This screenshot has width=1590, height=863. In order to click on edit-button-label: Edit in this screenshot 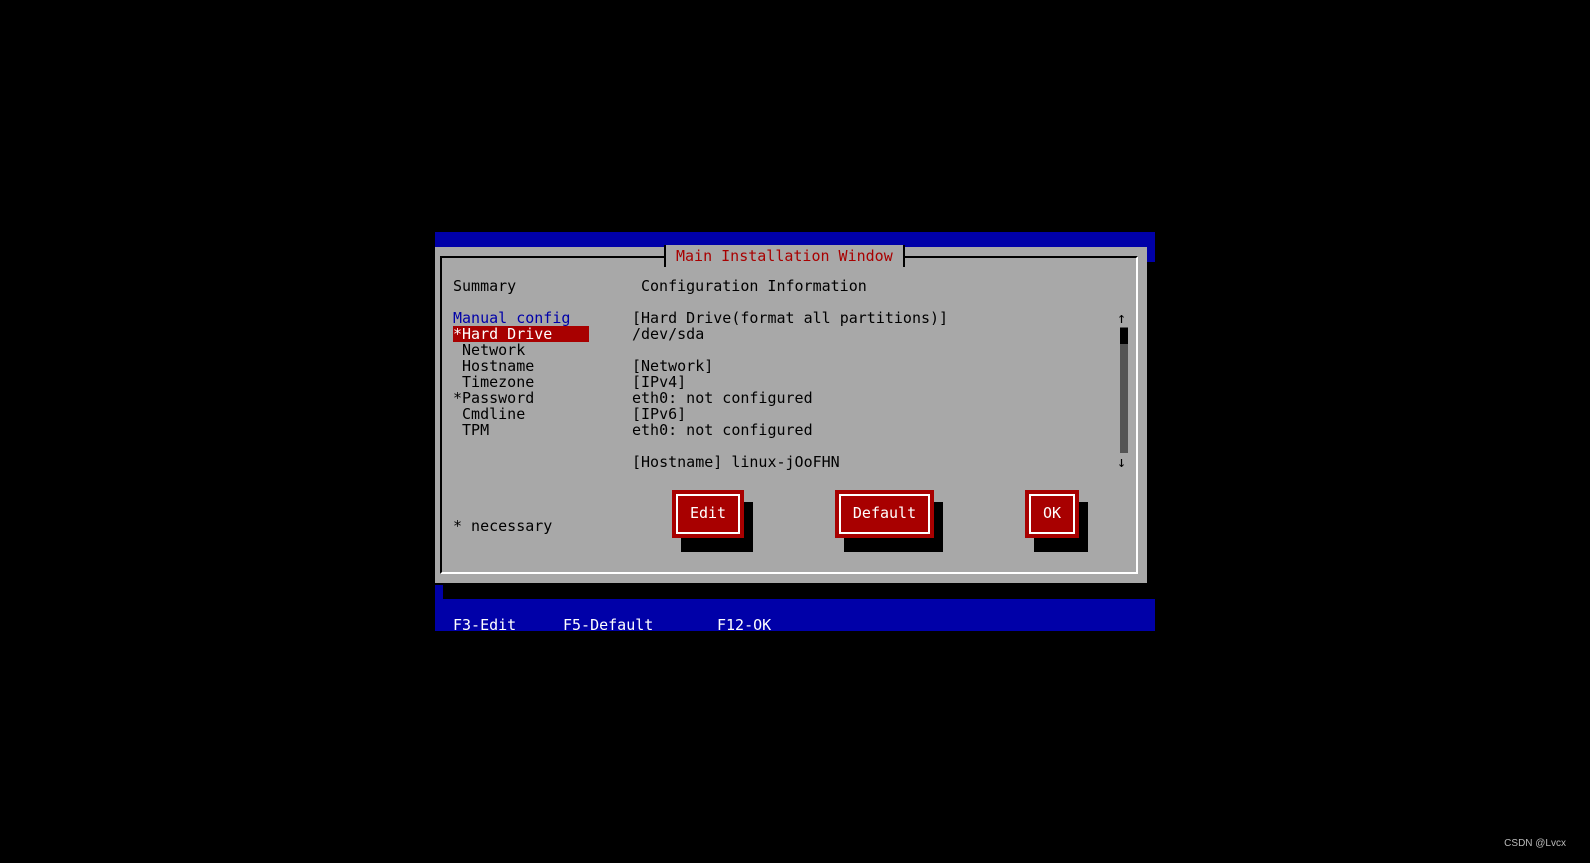, I will do `click(708, 513)`.